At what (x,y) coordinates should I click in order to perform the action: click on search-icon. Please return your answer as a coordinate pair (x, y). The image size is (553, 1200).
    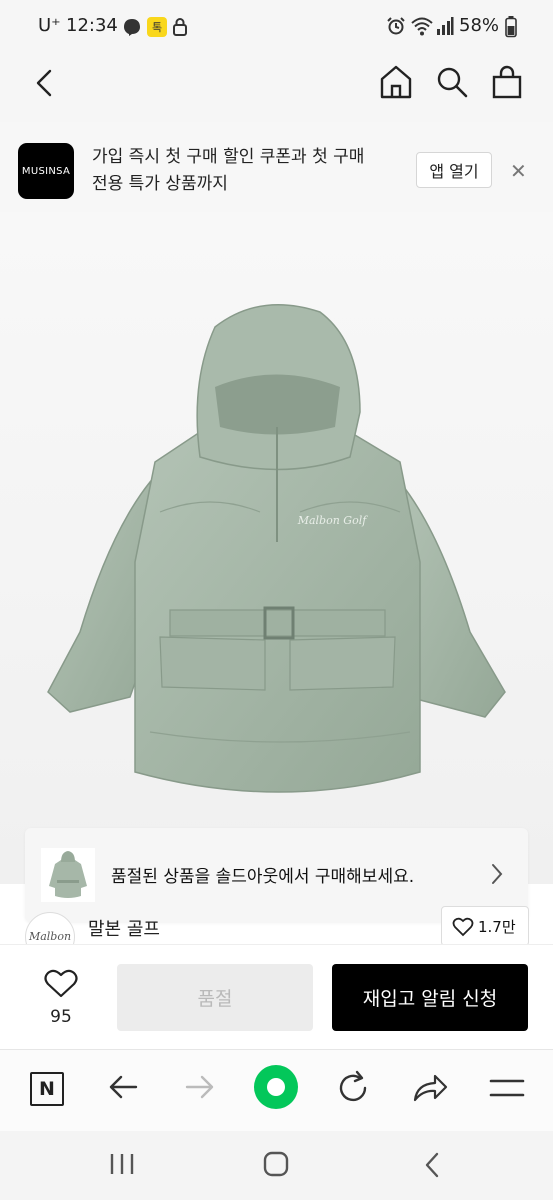
    Looking at the image, I should click on (452, 82).